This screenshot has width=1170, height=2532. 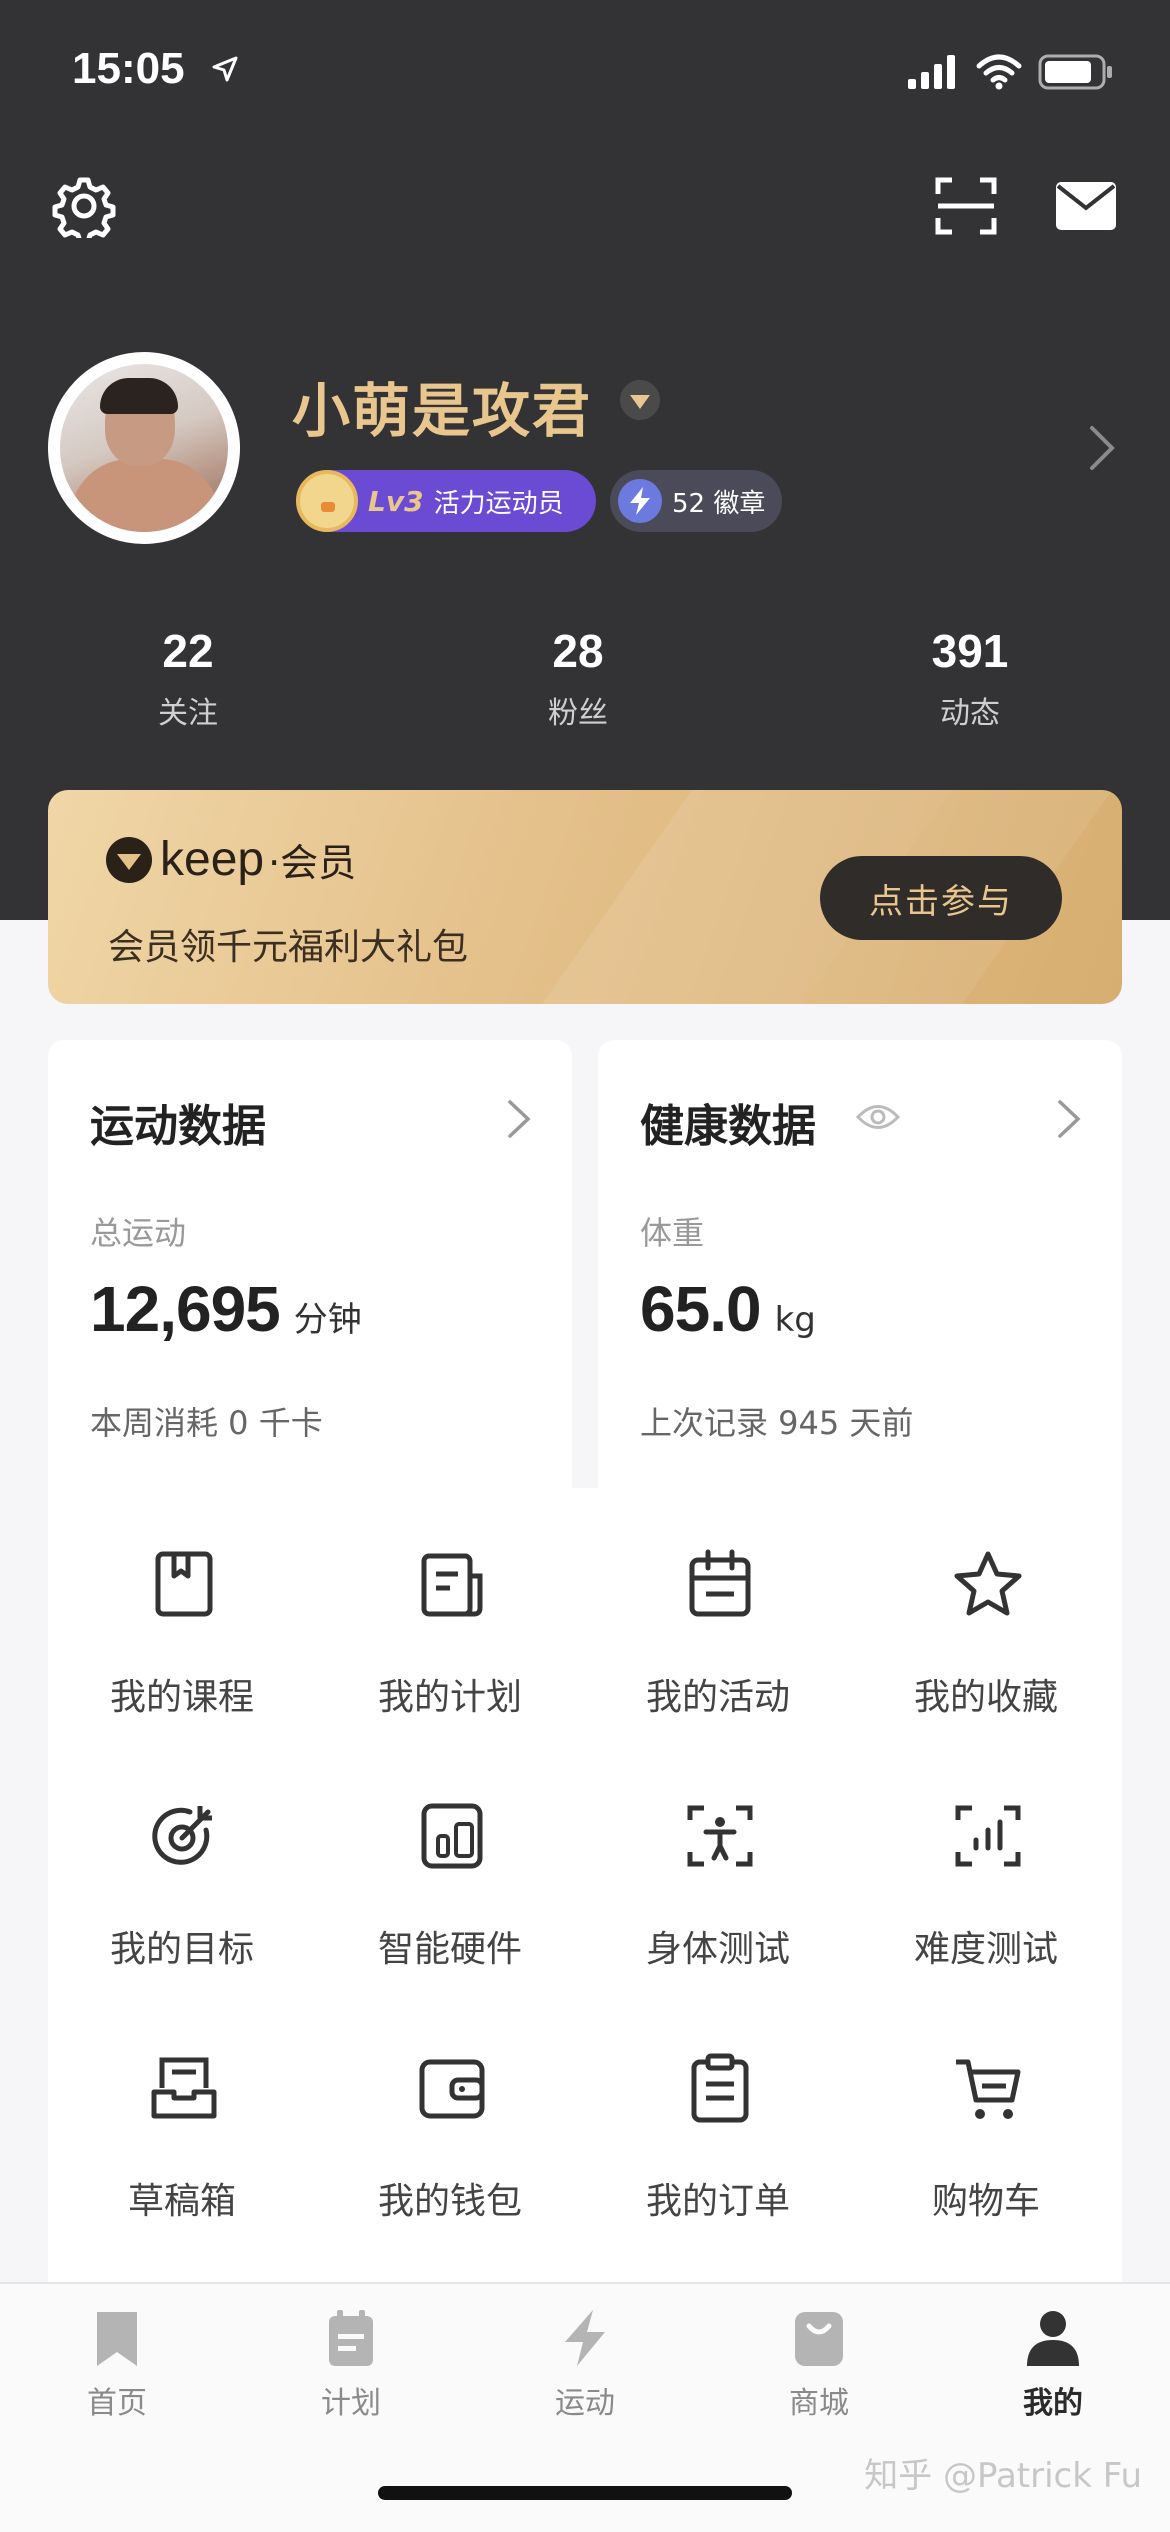 What do you see at coordinates (184, 2088) in the screenshot?
I see `draft-tray-icon` at bounding box center [184, 2088].